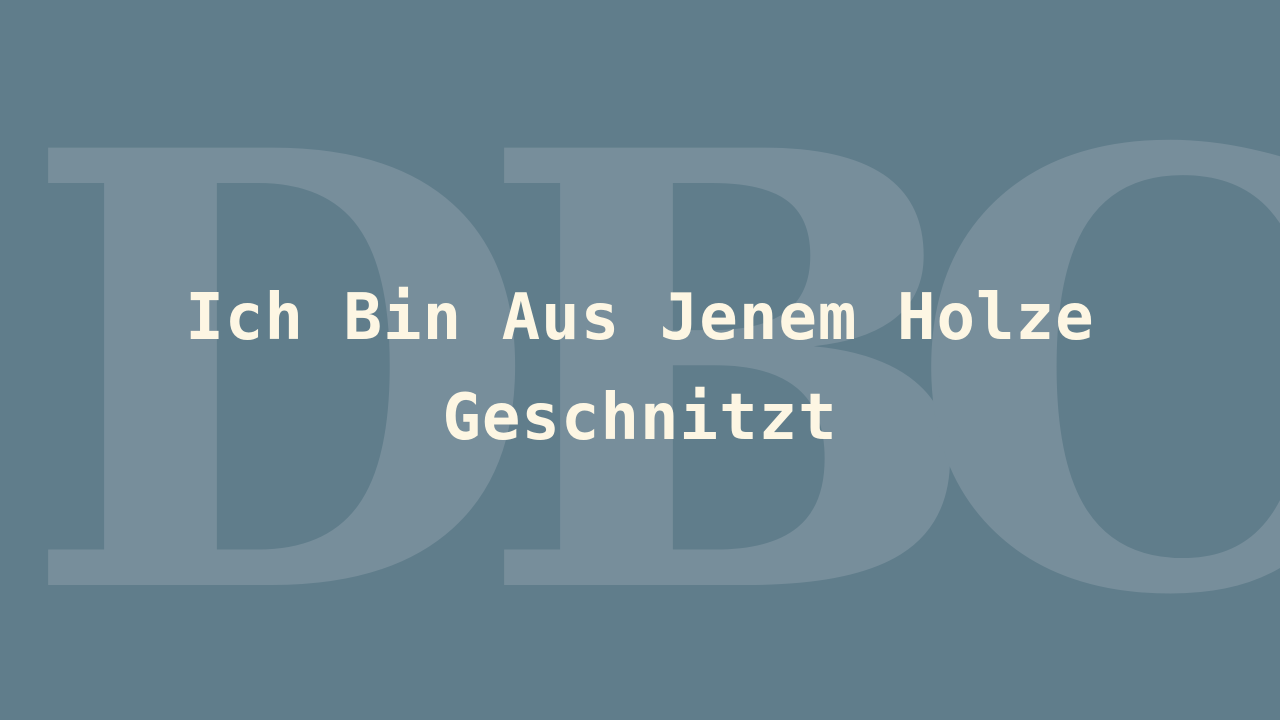  Describe the element at coordinates (640, 418) in the screenshot. I see `title-line-2: Geschnitzt` at that location.